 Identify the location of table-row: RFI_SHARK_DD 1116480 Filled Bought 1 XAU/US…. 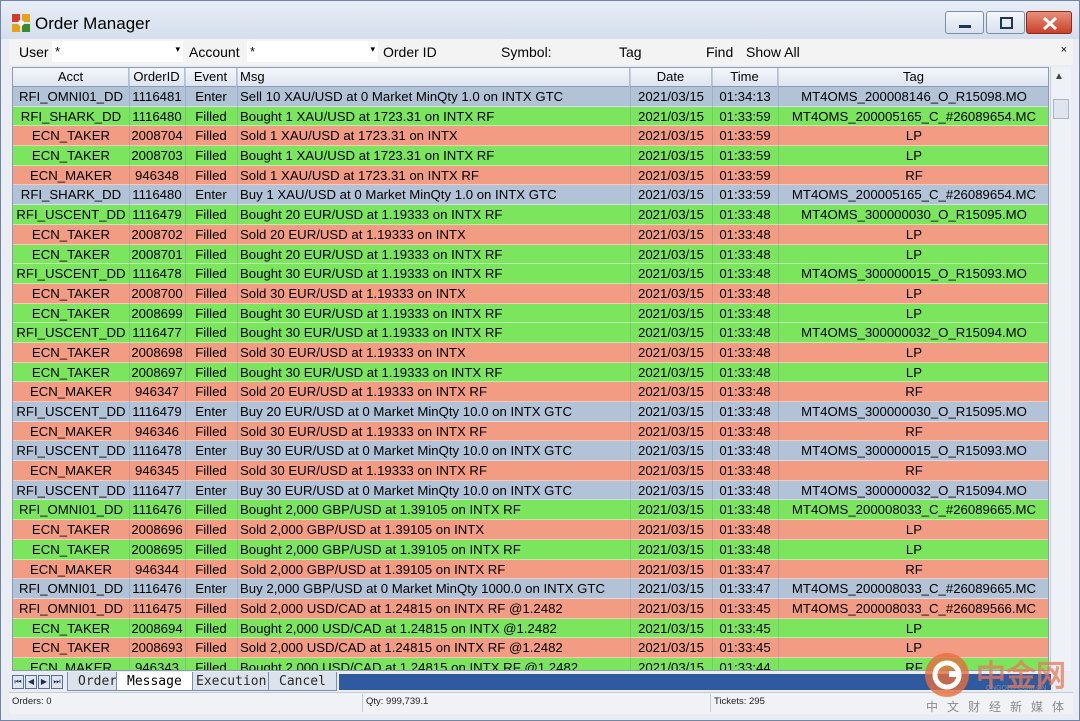
(530, 116).